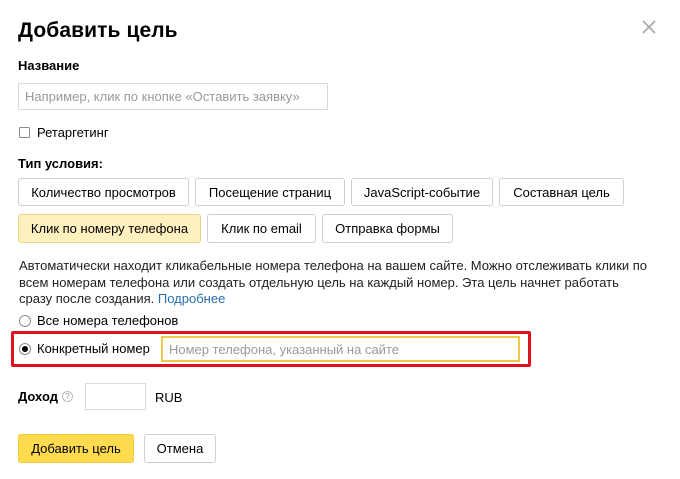 The width and height of the screenshot is (680, 479). I want to click on retargeting-checkbox, so click(24, 132).